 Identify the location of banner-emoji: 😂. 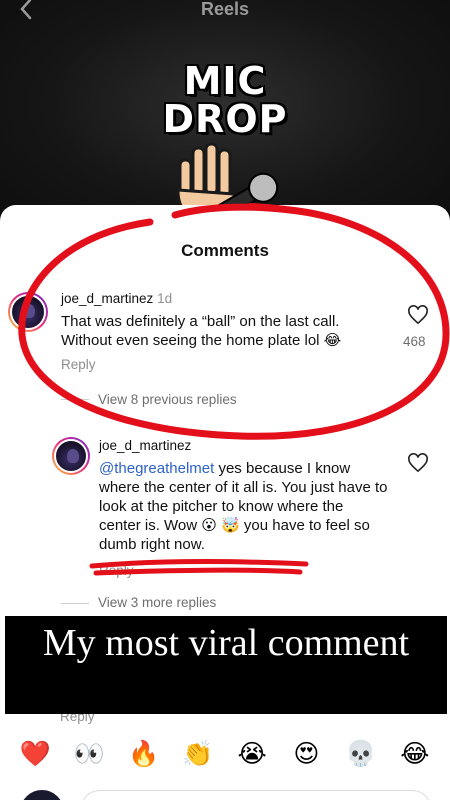
(226, 683).